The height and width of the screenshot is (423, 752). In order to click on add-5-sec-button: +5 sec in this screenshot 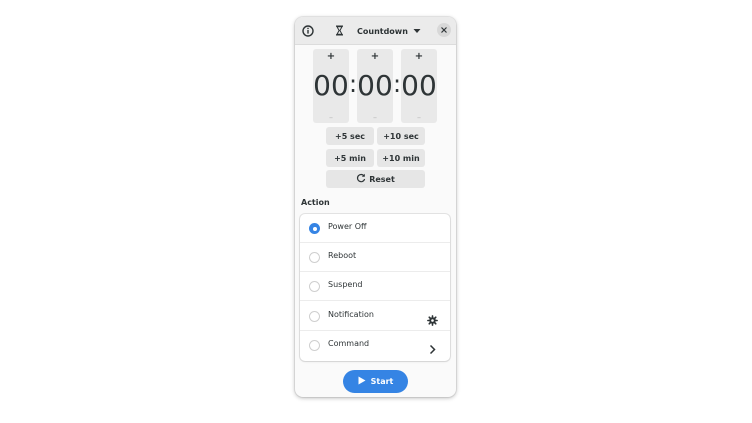, I will do `click(350, 136)`.